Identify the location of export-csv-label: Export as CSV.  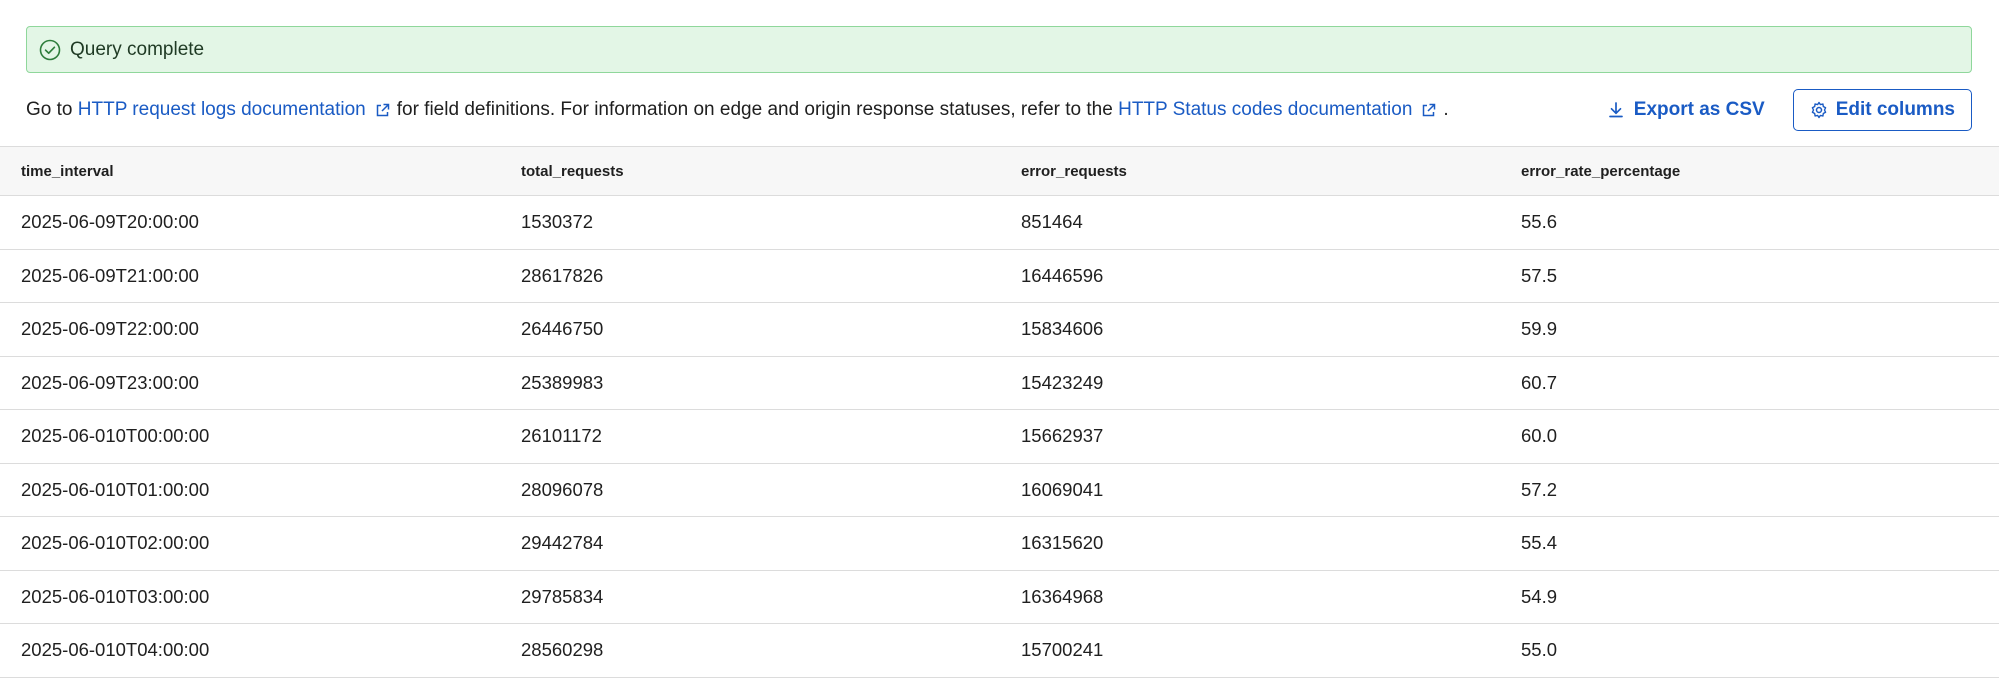
(1699, 109).